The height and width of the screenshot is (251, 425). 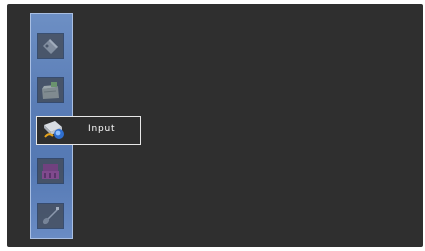 I want to click on menu-item-guitar, so click(x=50, y=216).